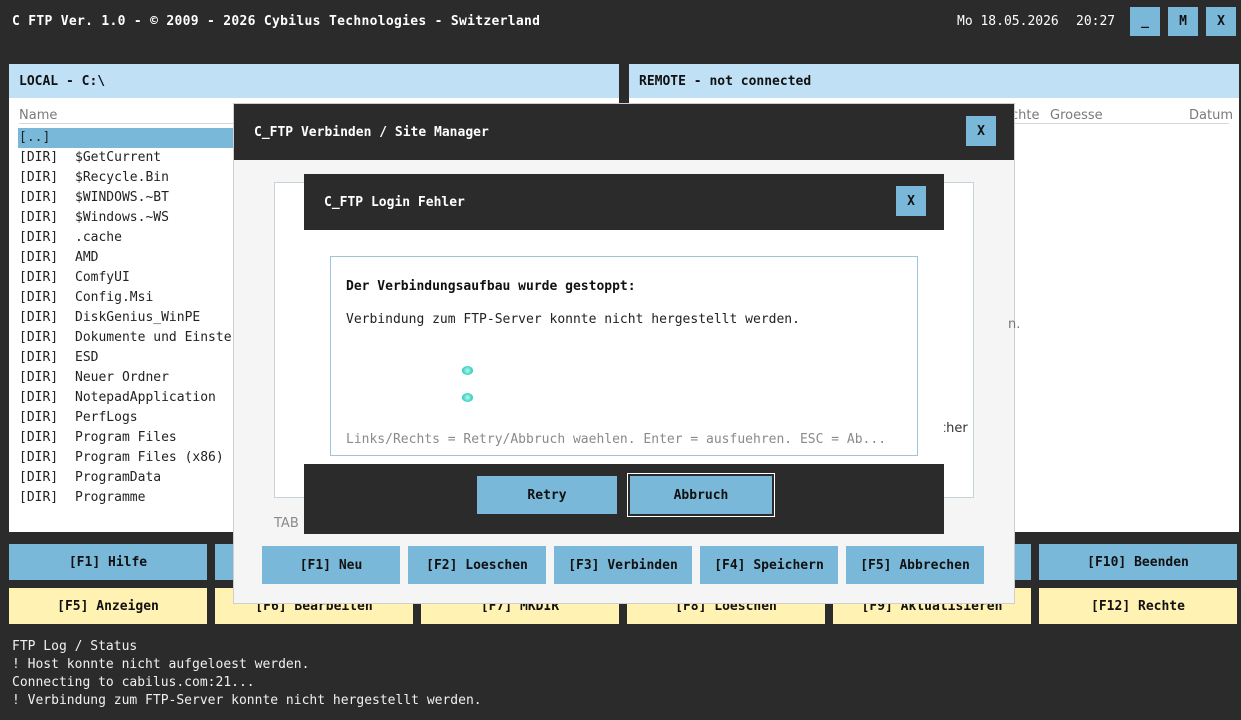 The image size is (1241, 720). What do you see at coordinates (1118, 123) in the screenshot?
I see `remote-col-divider` at bounding box center [1118, 123].